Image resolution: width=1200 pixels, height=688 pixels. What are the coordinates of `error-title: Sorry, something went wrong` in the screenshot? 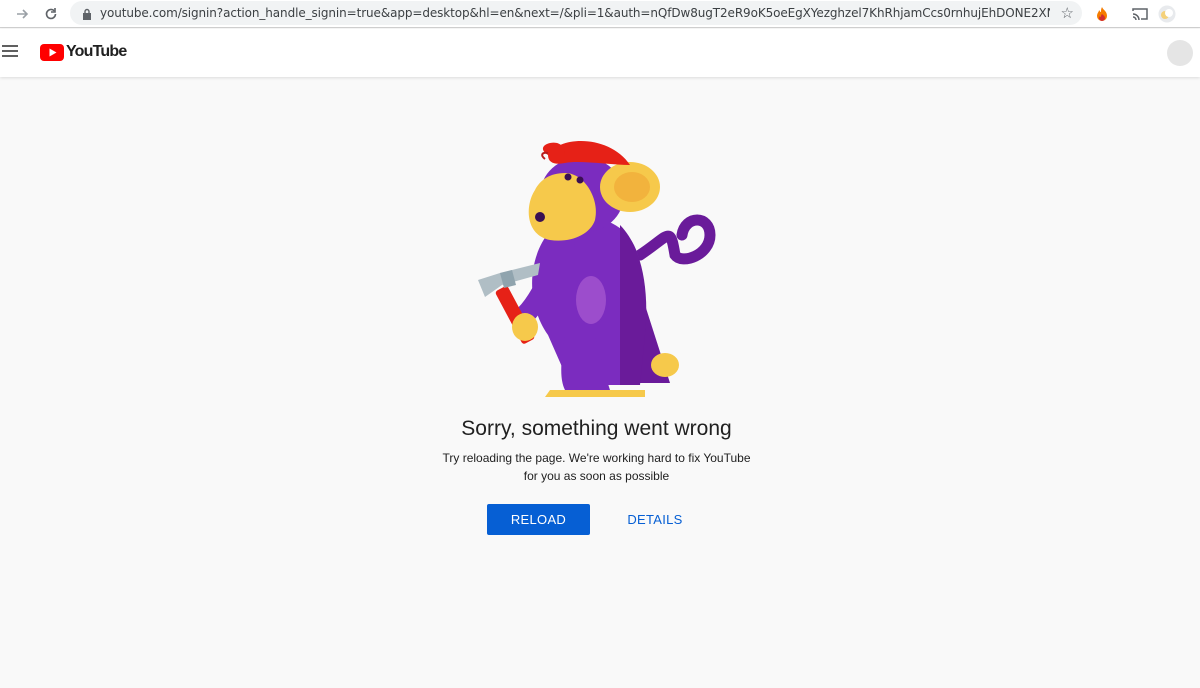 It's located at (596, 428).